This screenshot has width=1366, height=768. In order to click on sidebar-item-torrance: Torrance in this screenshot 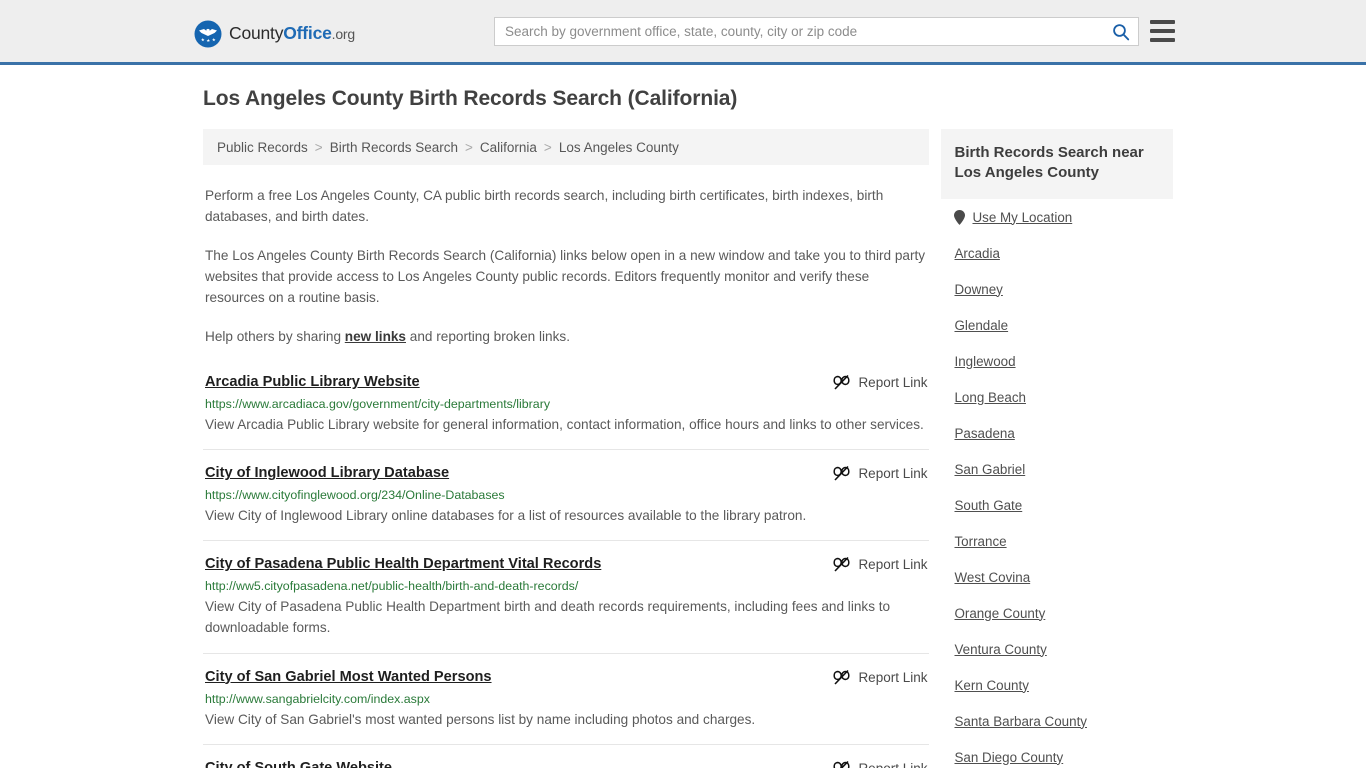, I will do `click(1057, 541)`.